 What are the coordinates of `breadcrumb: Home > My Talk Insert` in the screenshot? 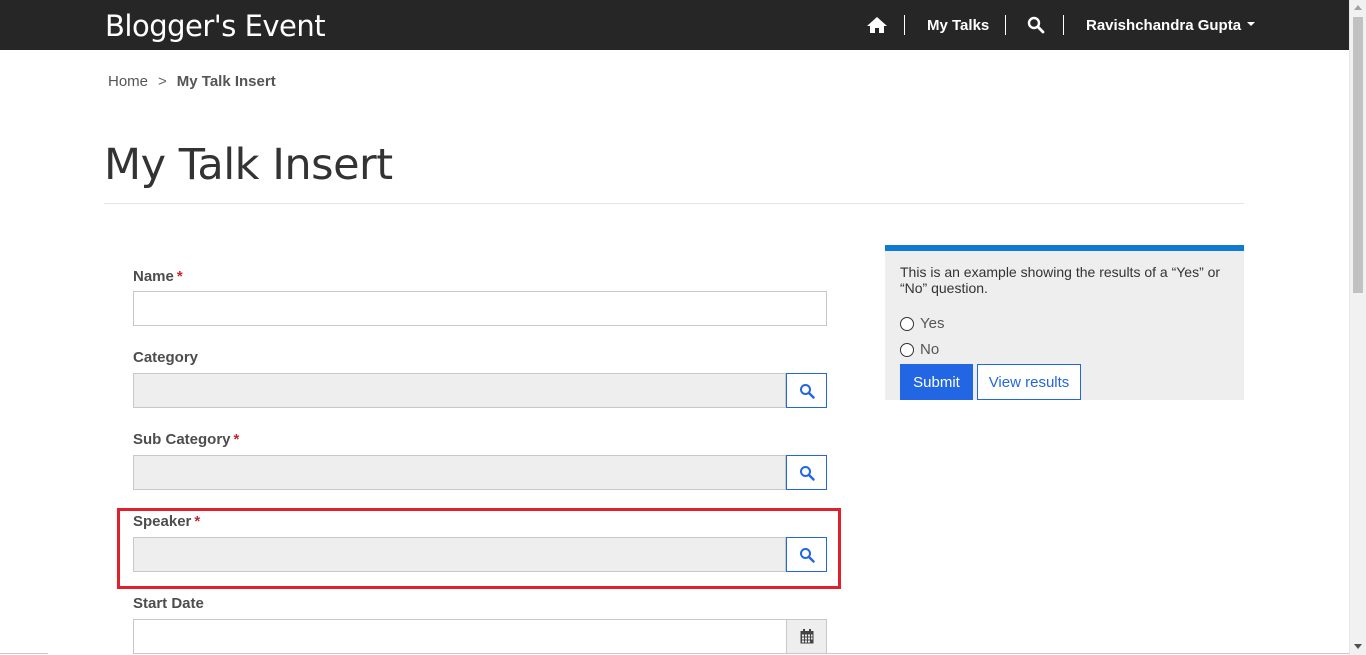 It's located at (192, 81).